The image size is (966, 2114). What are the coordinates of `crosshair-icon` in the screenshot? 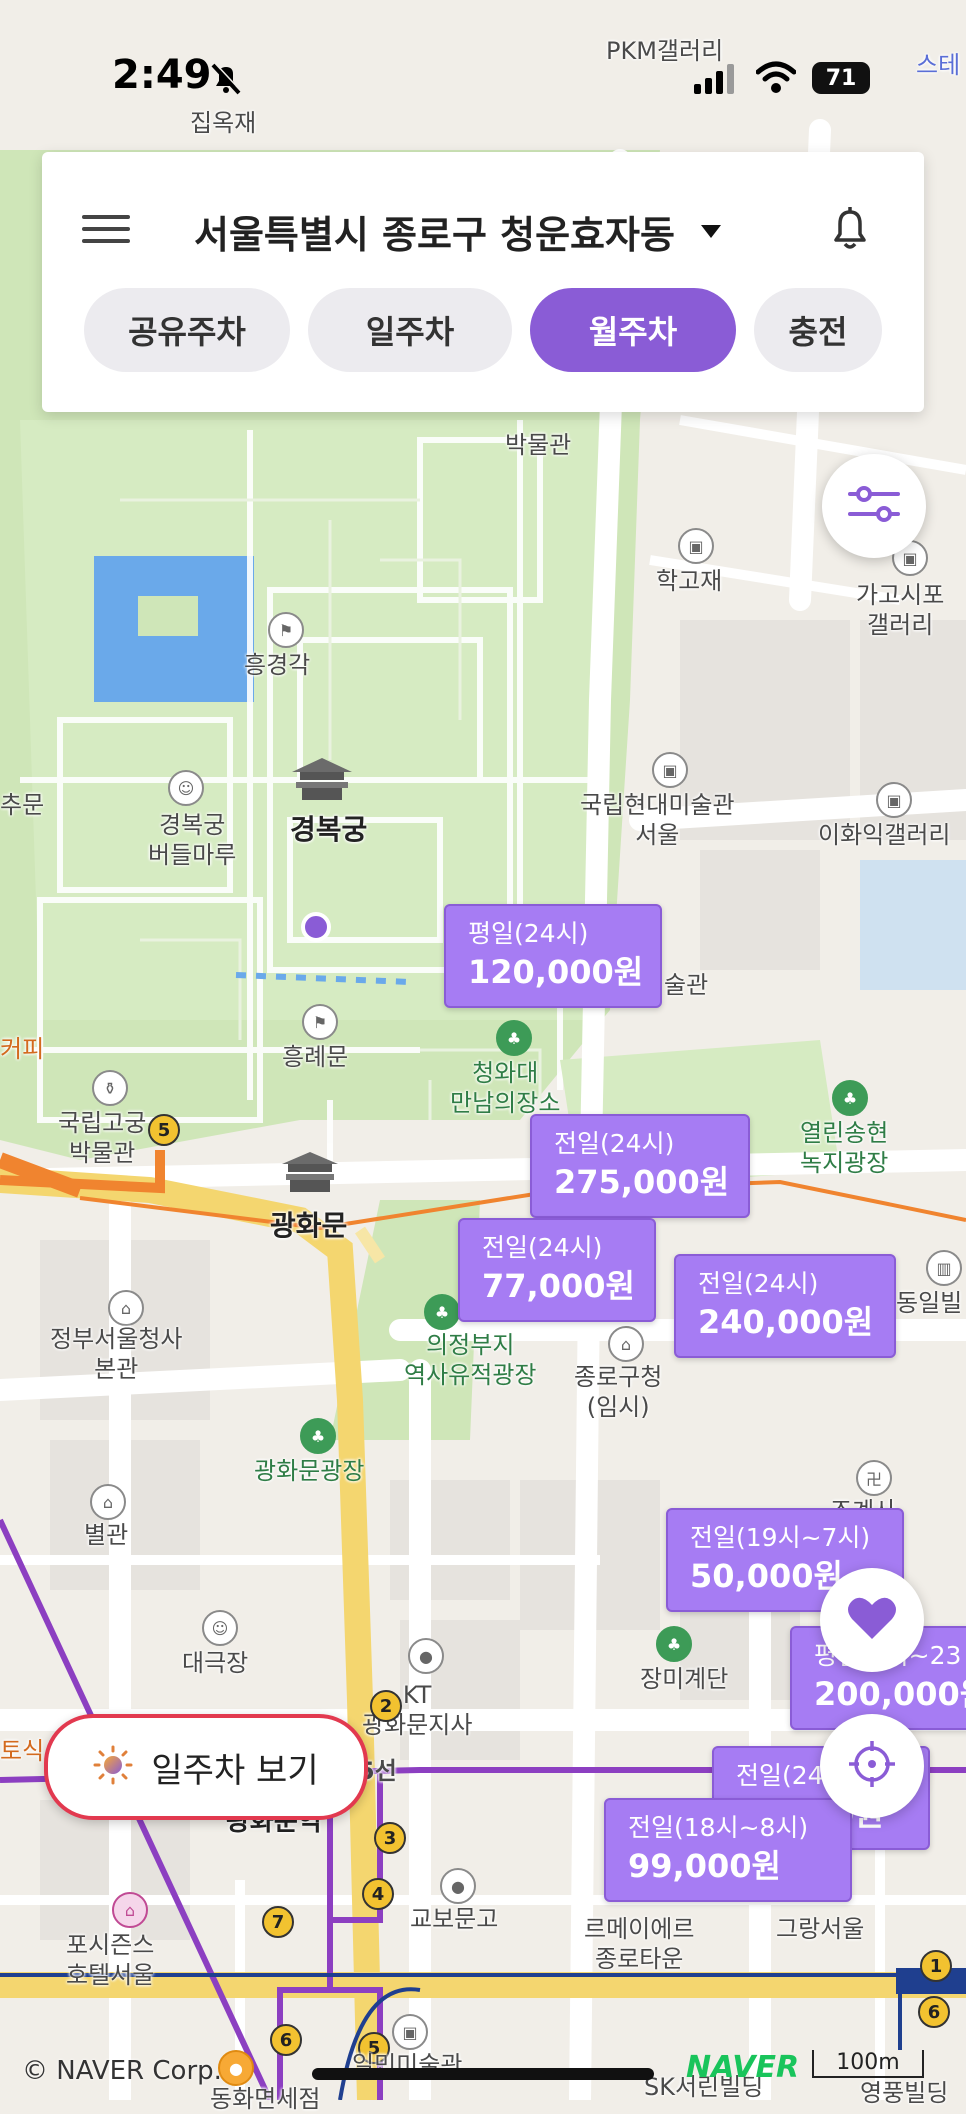 It's located at (872, 1766).